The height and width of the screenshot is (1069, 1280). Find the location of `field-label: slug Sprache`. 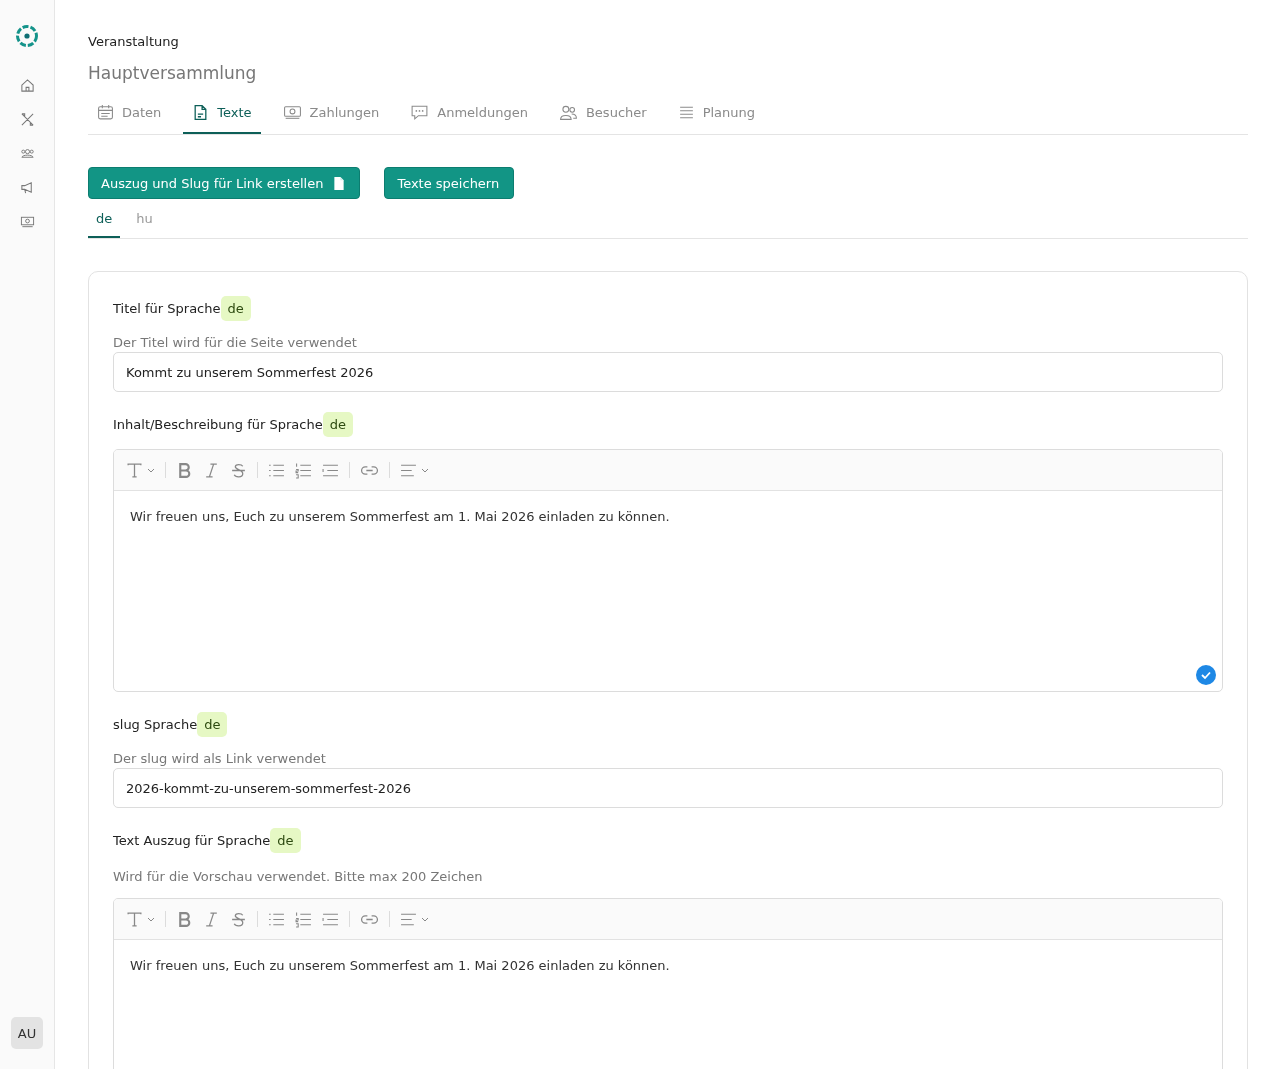

field-label: slug Sprache is located at coordinates (155, 724).